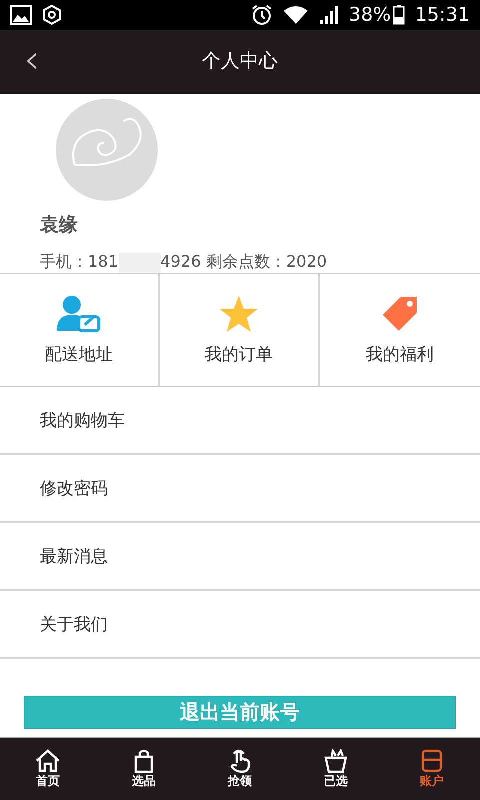  I want to click on tab: 选品, so click(144, 769).